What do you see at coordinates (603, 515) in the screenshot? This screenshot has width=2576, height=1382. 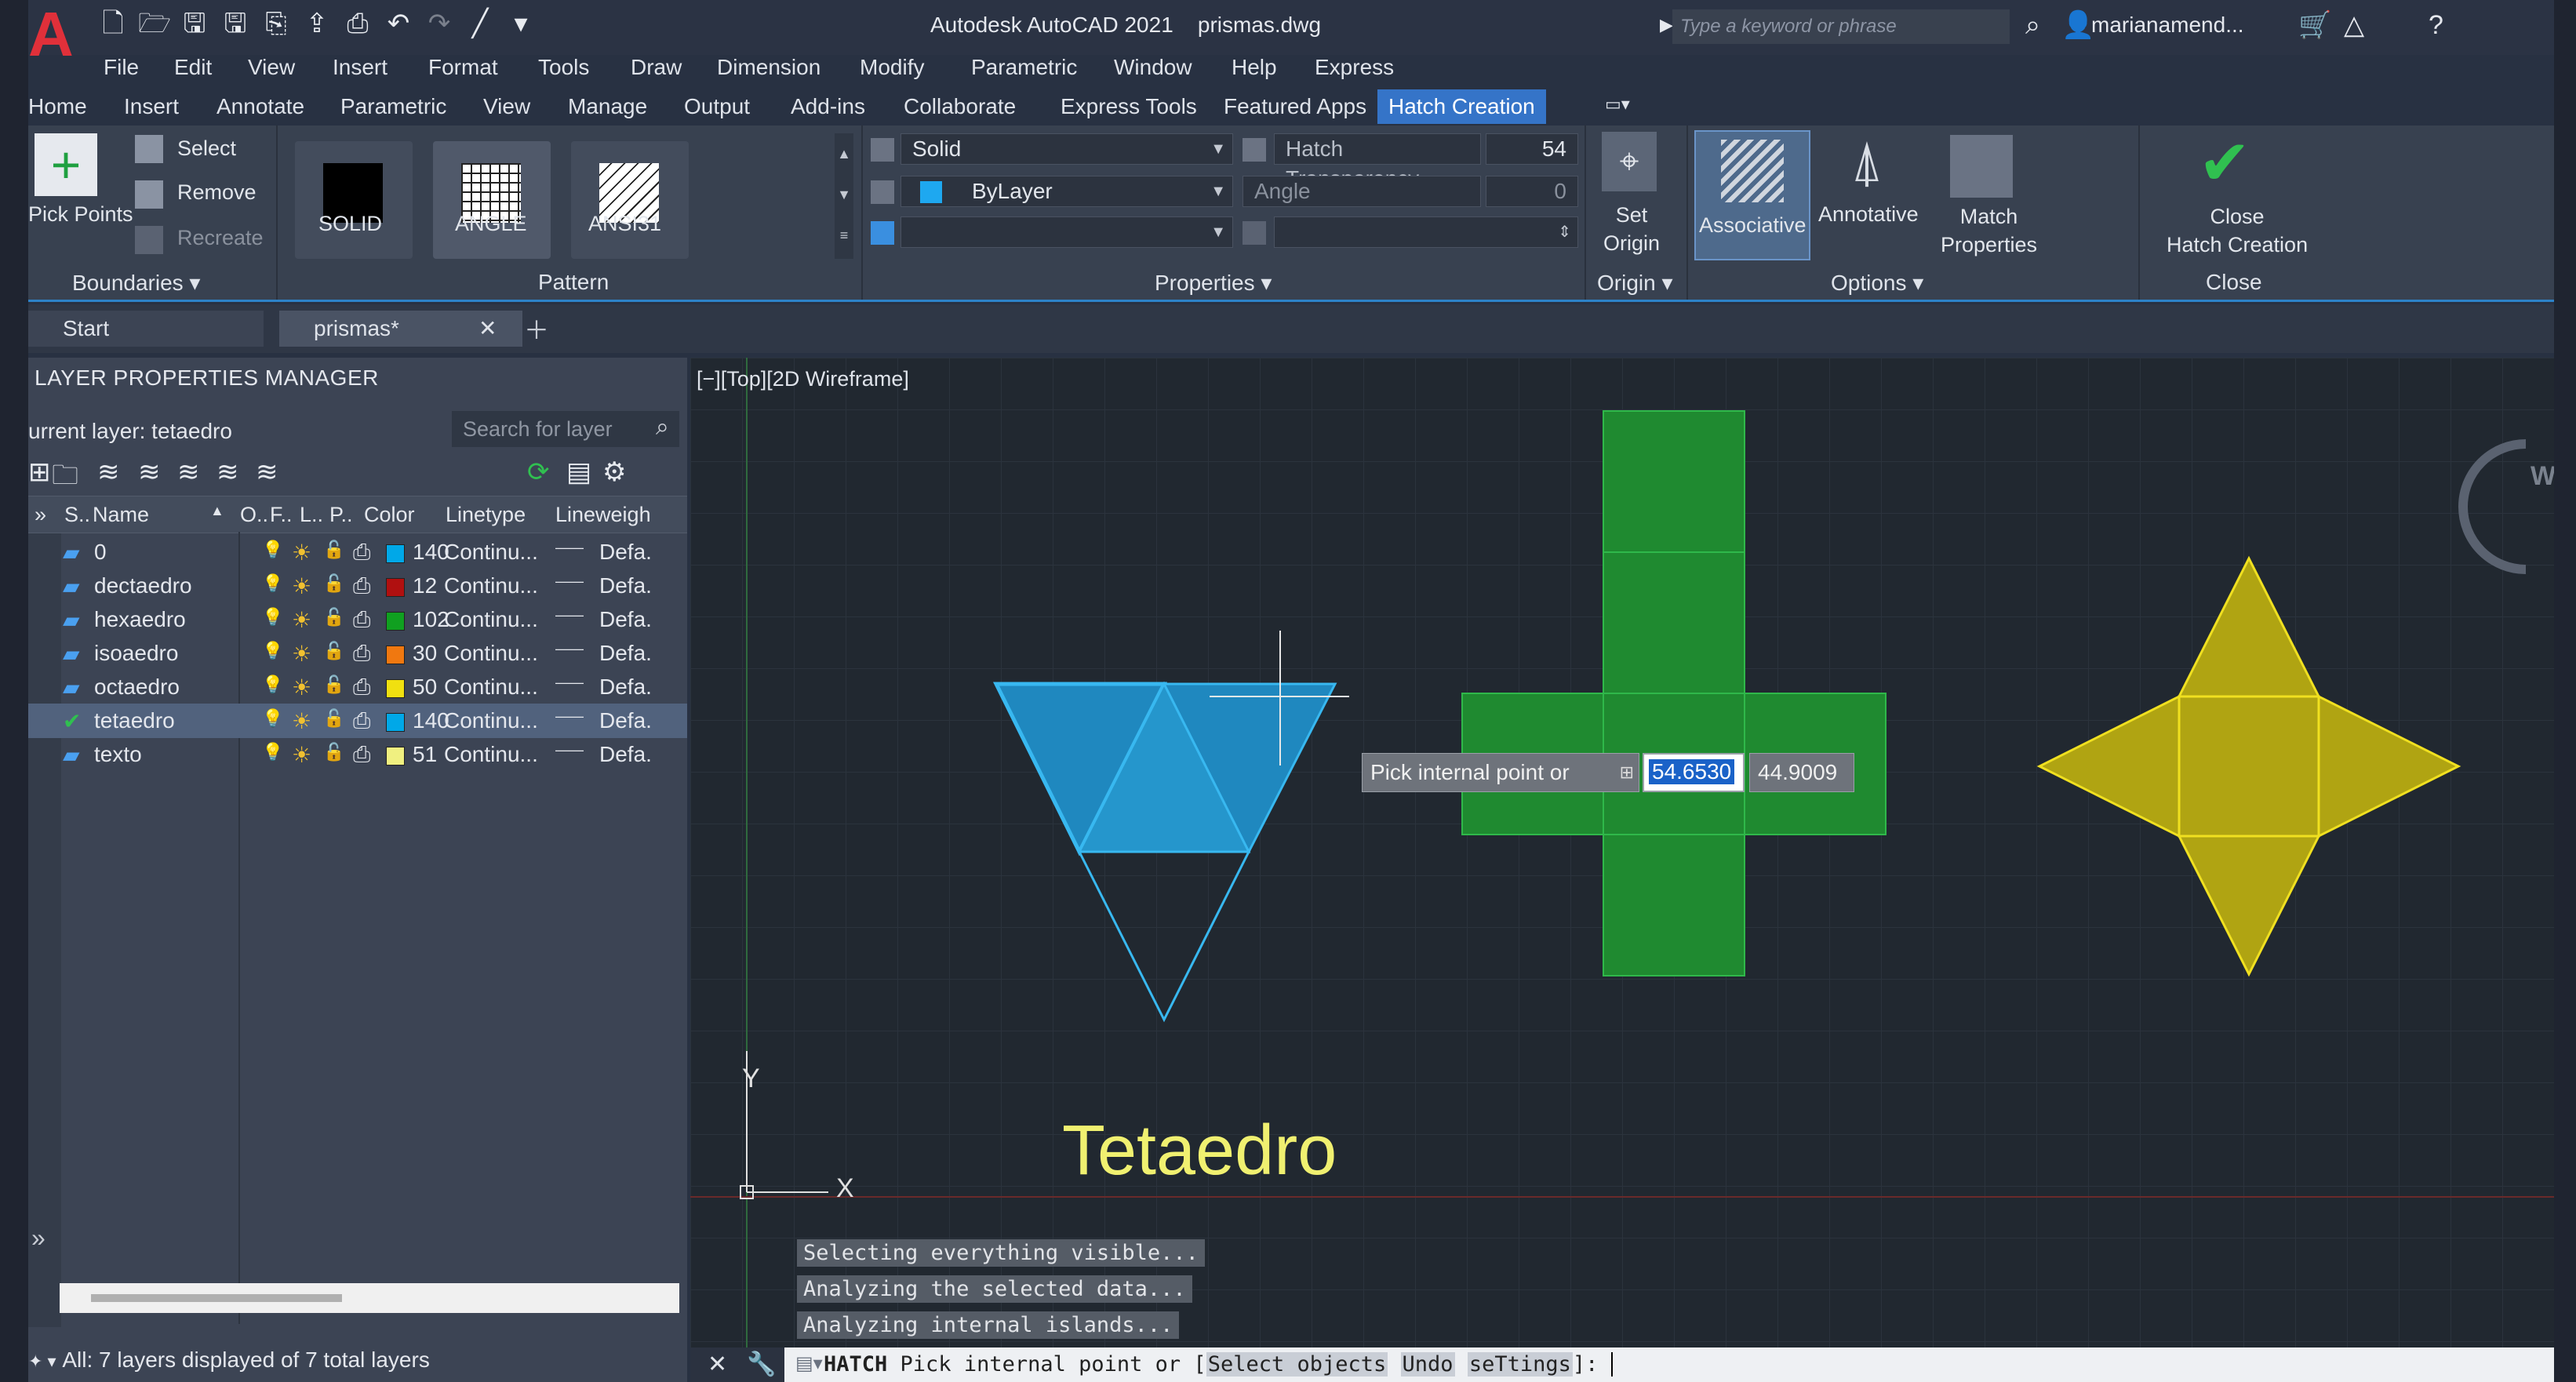 I see `col-lineweight: Lineweigh` at bounding box center [603, 515].